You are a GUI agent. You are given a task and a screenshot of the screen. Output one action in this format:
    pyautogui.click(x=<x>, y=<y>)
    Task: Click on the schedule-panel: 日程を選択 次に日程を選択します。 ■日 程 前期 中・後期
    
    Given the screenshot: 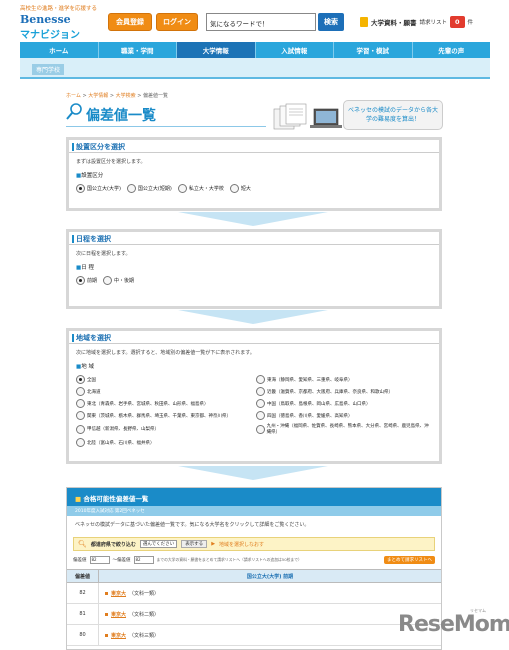 What is the action you would take?
    pyautogui.click(x=254, y=269)
    